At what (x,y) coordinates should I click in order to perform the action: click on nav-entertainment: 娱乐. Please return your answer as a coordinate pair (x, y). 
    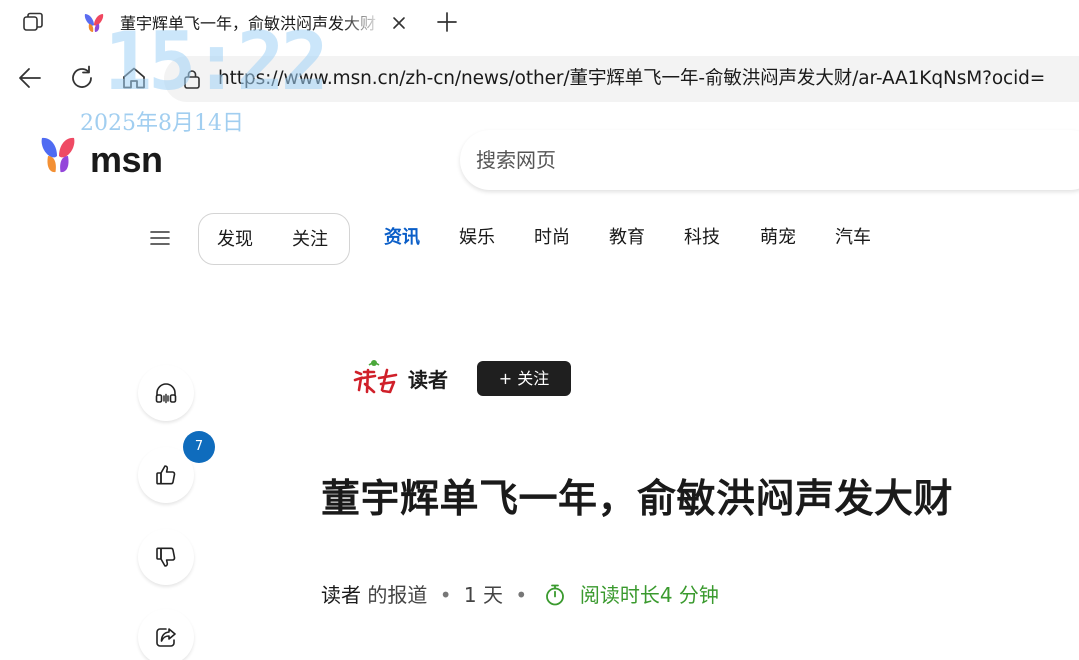
    Looking at the image, I should click on (477, 238).